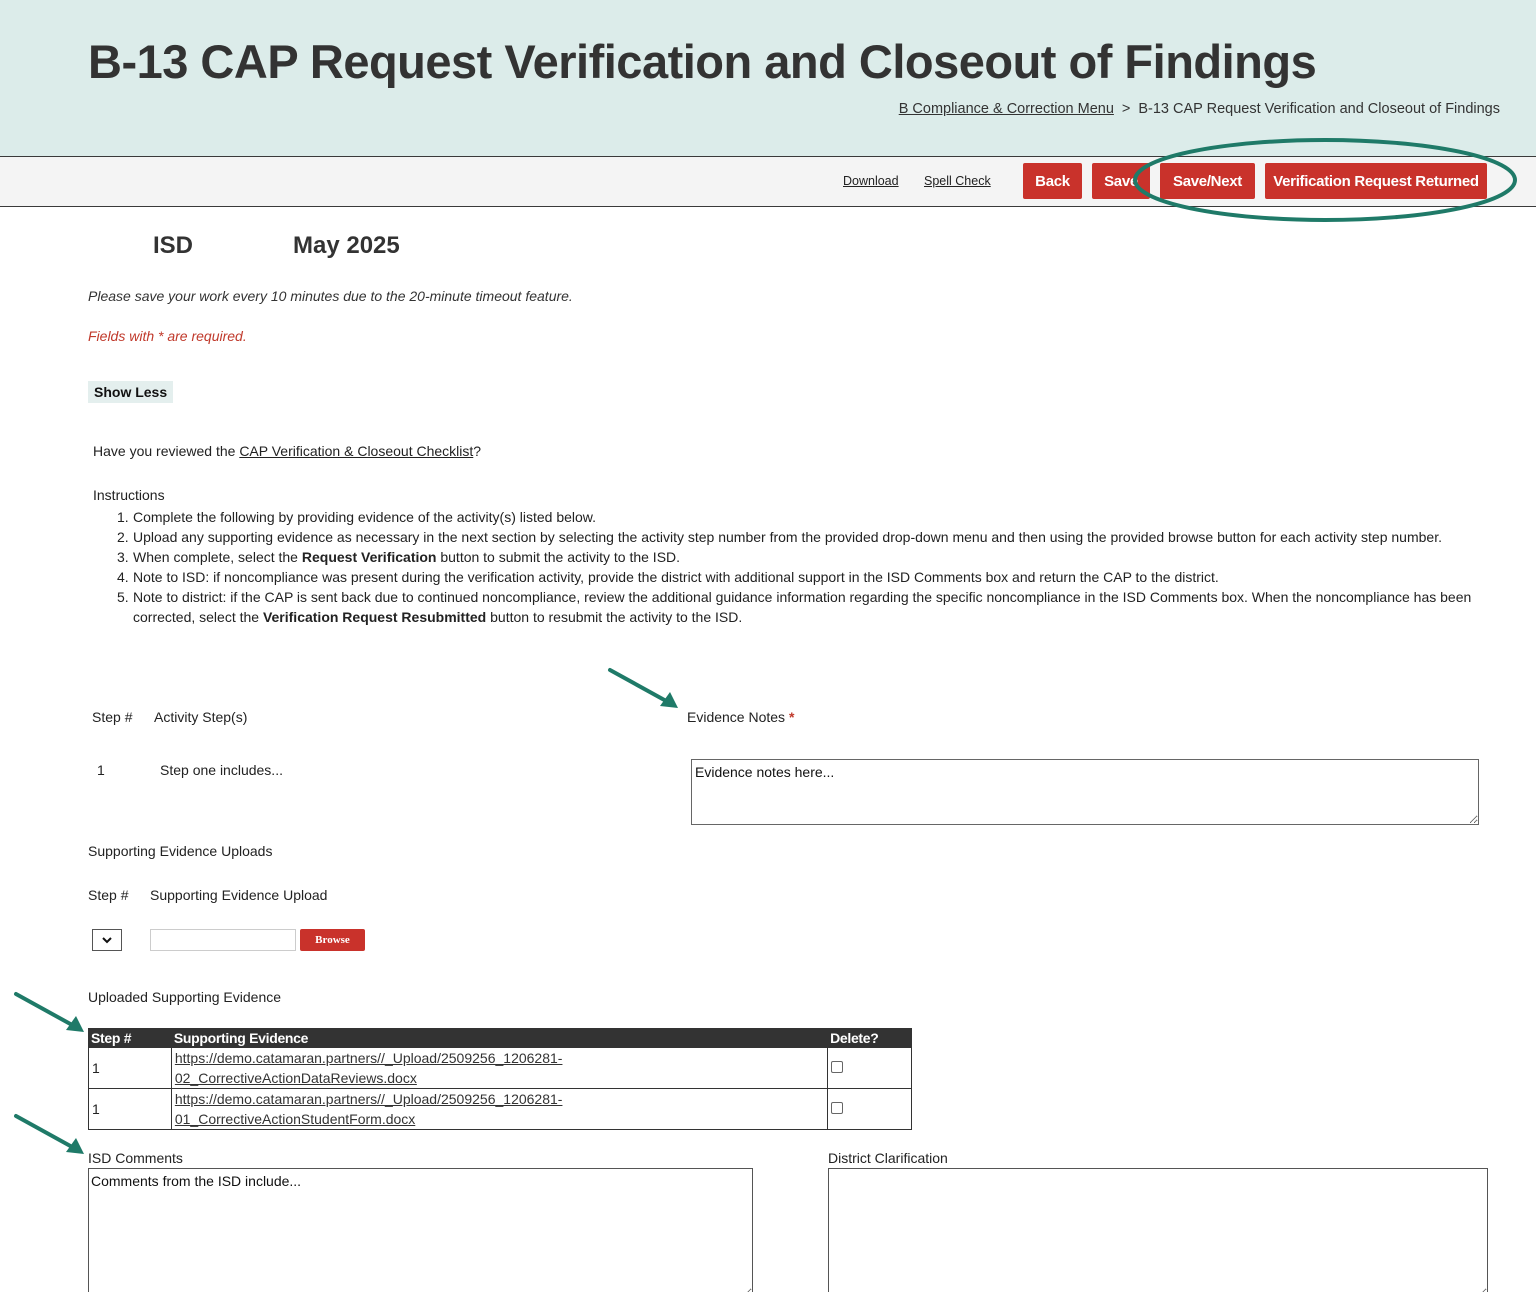 Image resolution: width=1536 pixels, height=1292 pixels. What do you see at coordinates (1207, 181) in the screenshot?
I see `save-next-button: Save/Next` at bounding box center [1207, 181].